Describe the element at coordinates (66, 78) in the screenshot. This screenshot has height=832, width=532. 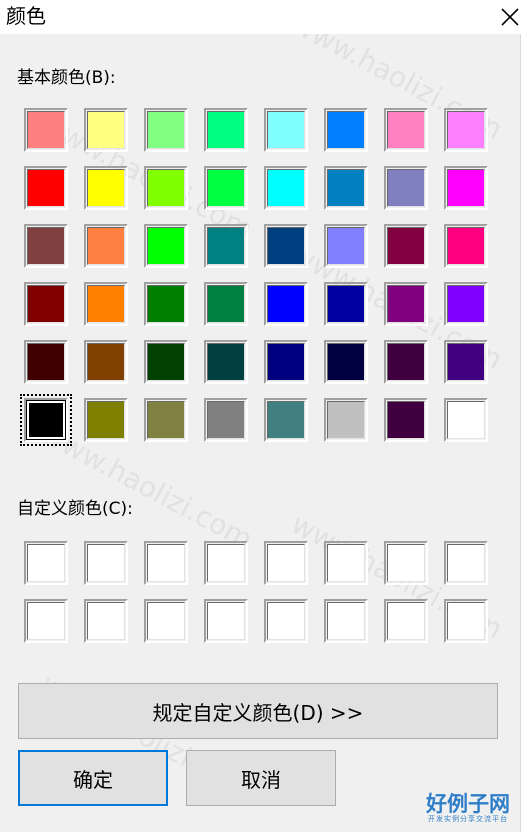
I see `basic-colors-label: 基本颜色(B):` at that location.